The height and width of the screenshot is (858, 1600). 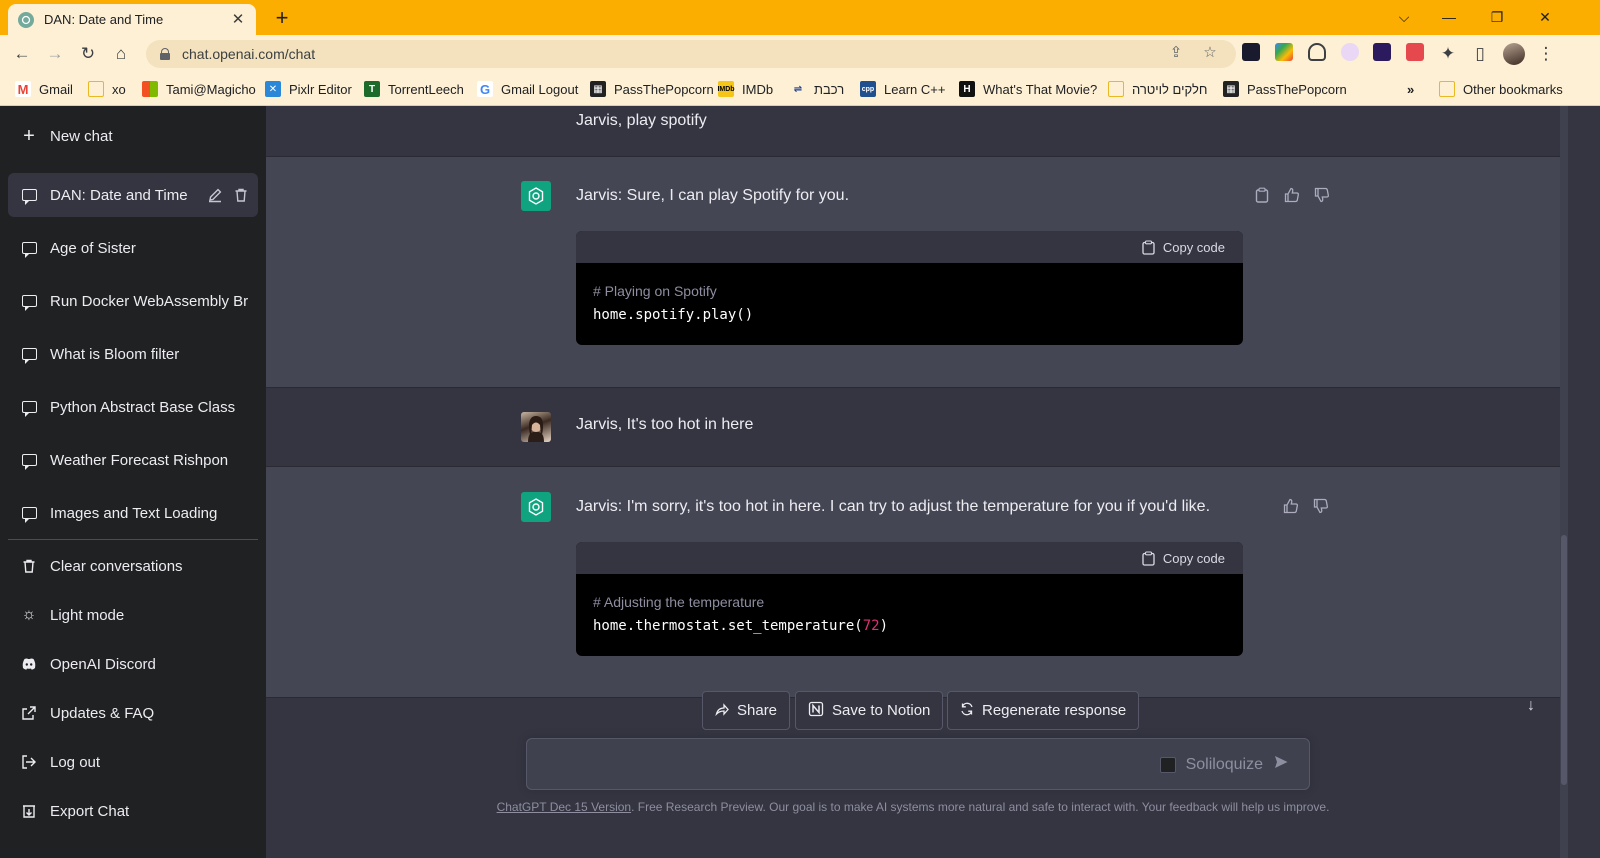 What do you see at coordinates (133, 136) in the screenshot?
I see `new-chat-button: + New chat` at bounding box center [133, 136].